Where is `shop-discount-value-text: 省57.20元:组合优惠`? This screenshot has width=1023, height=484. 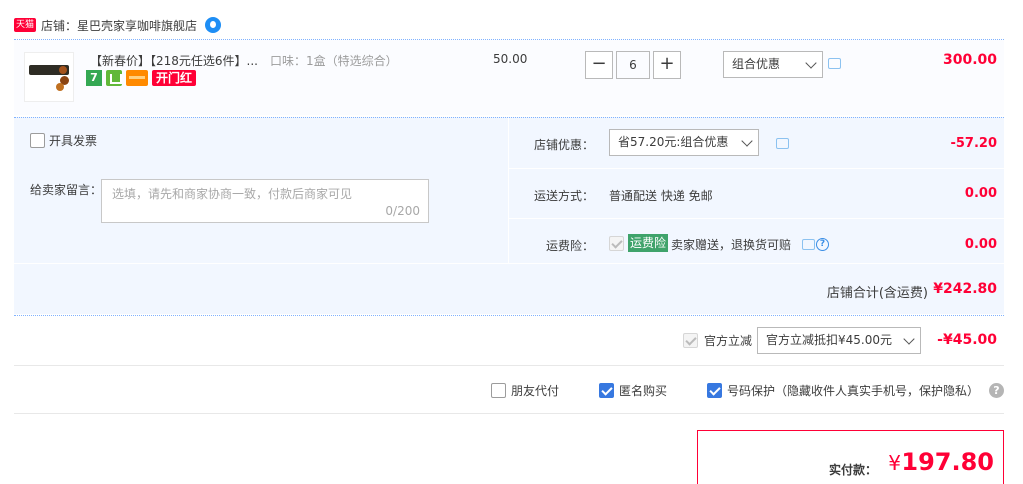
shop-discount-value-text: 省57.20元:组合优惠 is located at coordinates (673, 142).